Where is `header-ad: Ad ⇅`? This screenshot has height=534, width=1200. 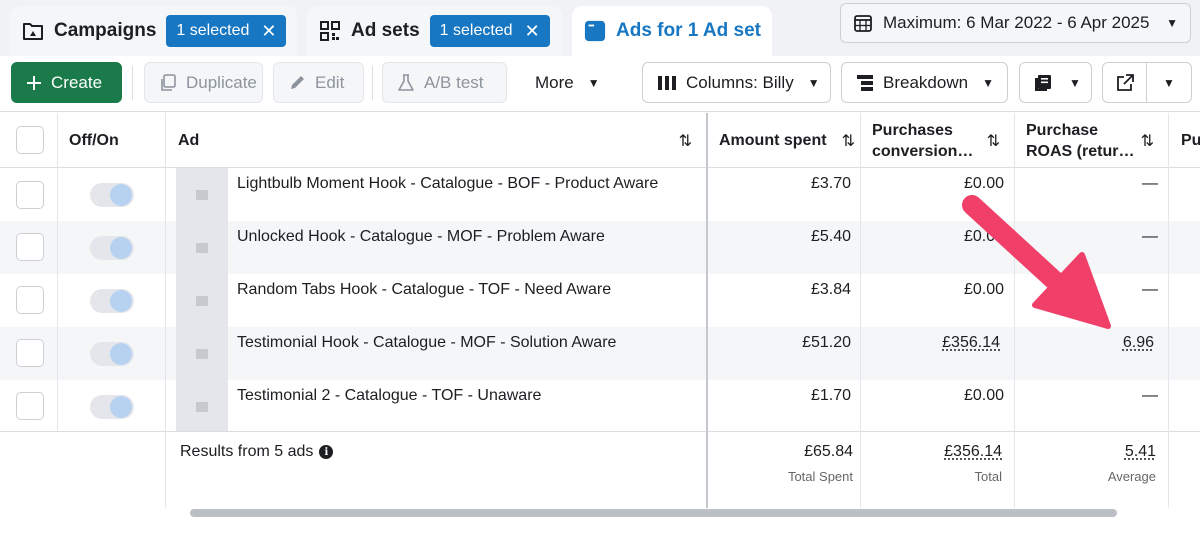
header-ad: Ad ⇅ is located at coordinates (442, 140).